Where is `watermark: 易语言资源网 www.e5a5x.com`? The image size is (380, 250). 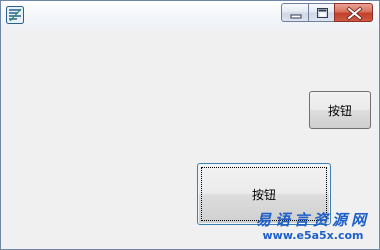
watermark: 易语言资源网 www.e5a5x.com is located at coordinates (313, 227).